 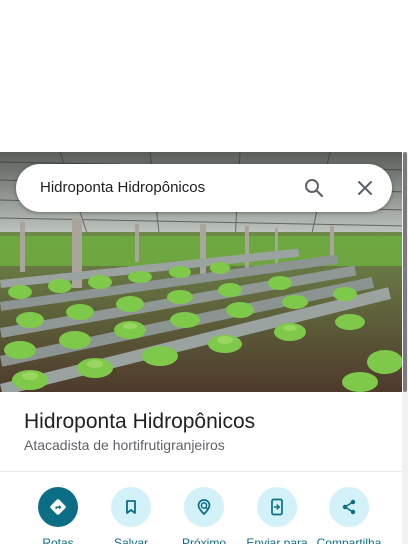 I want to click on search-box: Hidroponta Hidropônicos, so click(x=204, y=188).